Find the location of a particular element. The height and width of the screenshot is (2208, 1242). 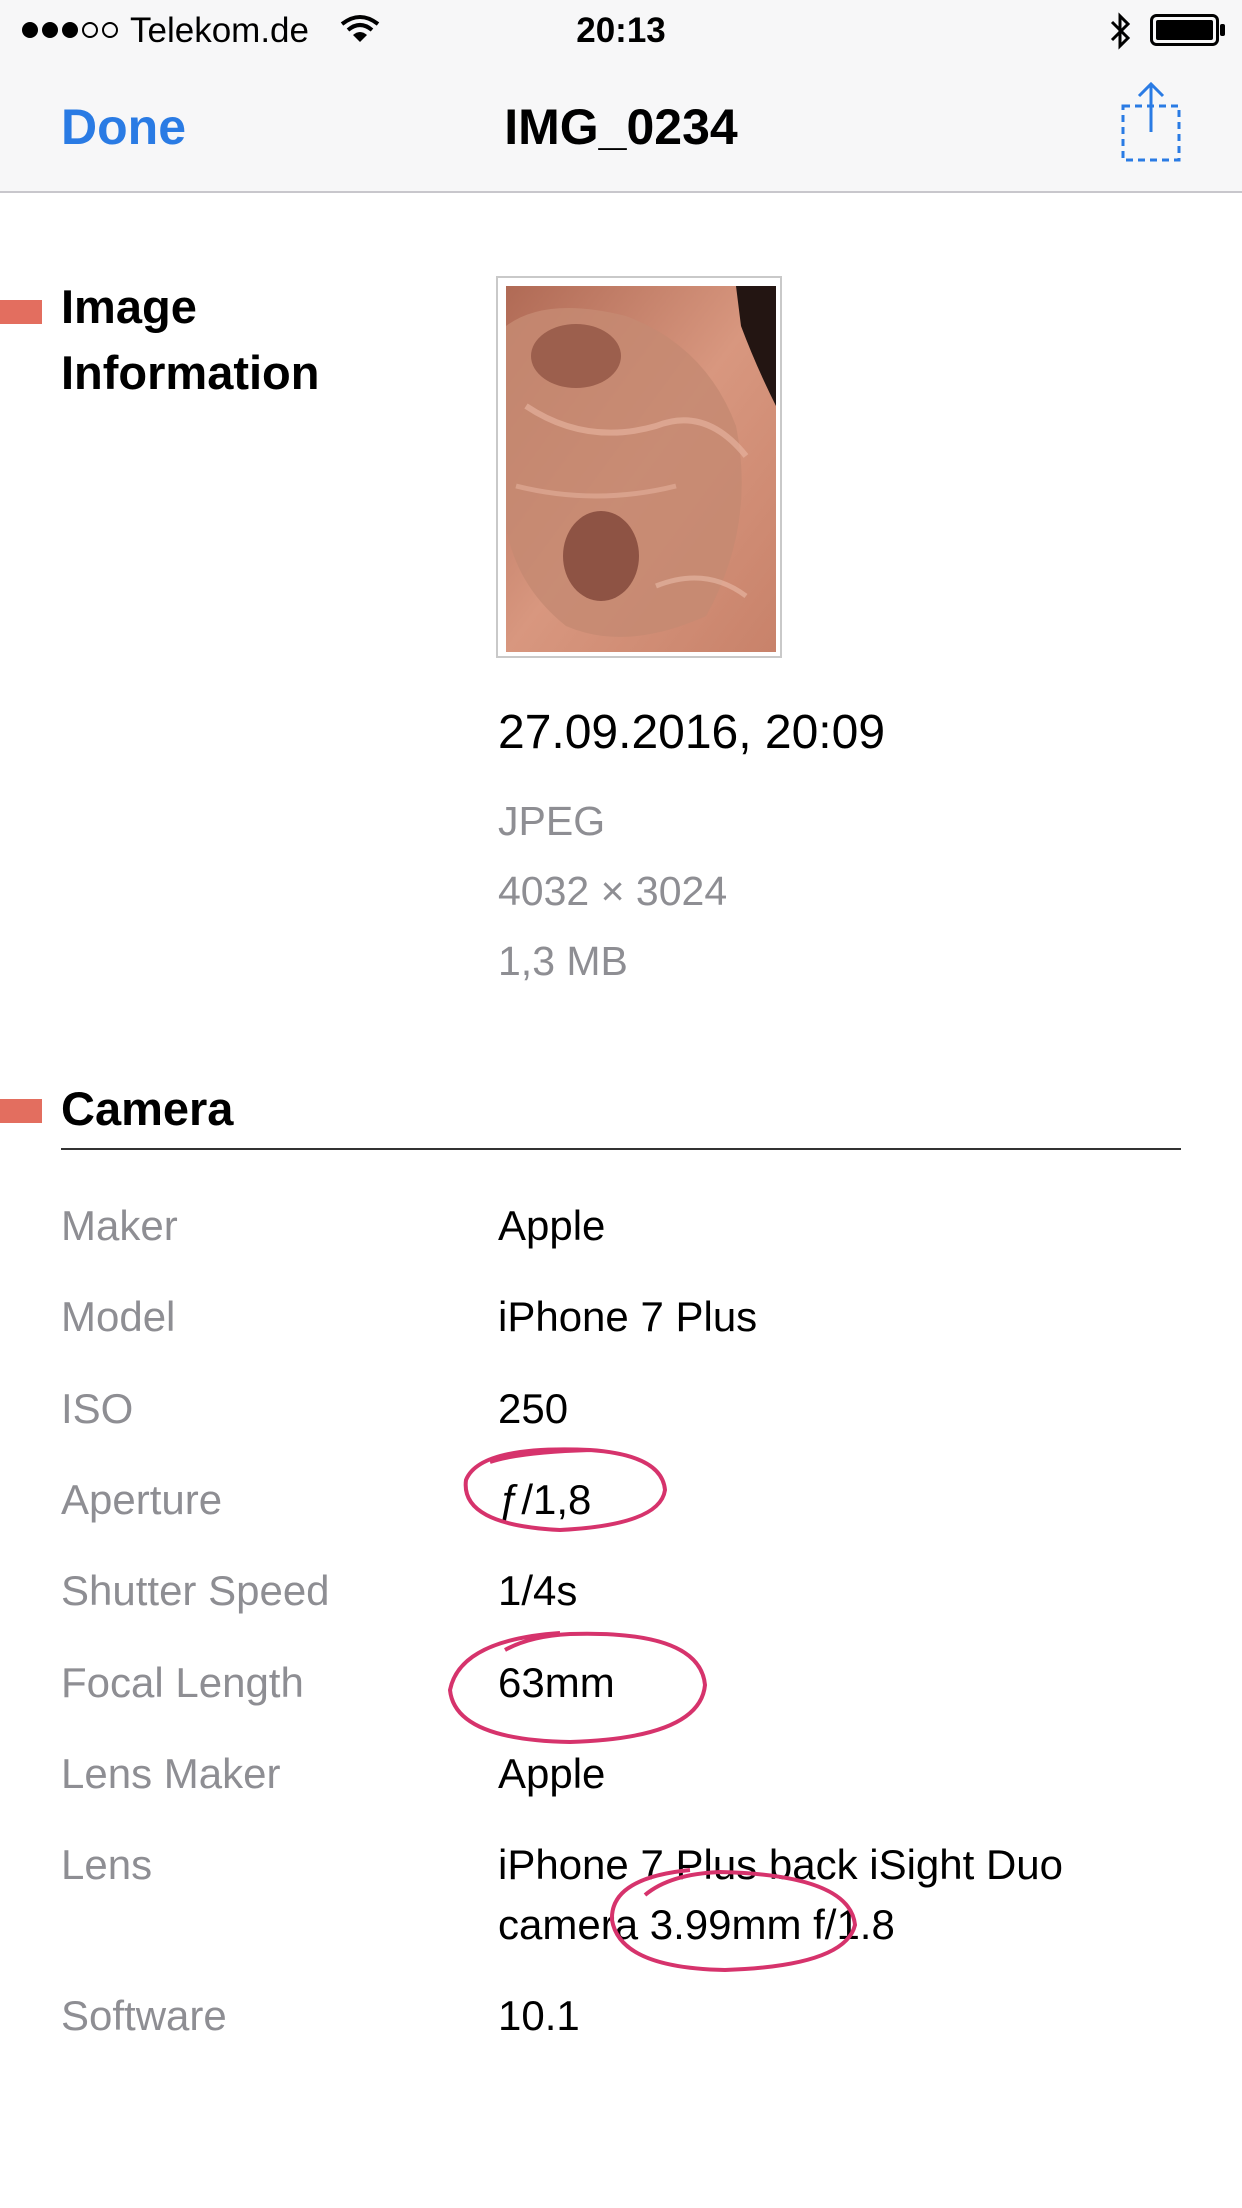

image-information-heading: Image Information is located at coordinates (190, 339).